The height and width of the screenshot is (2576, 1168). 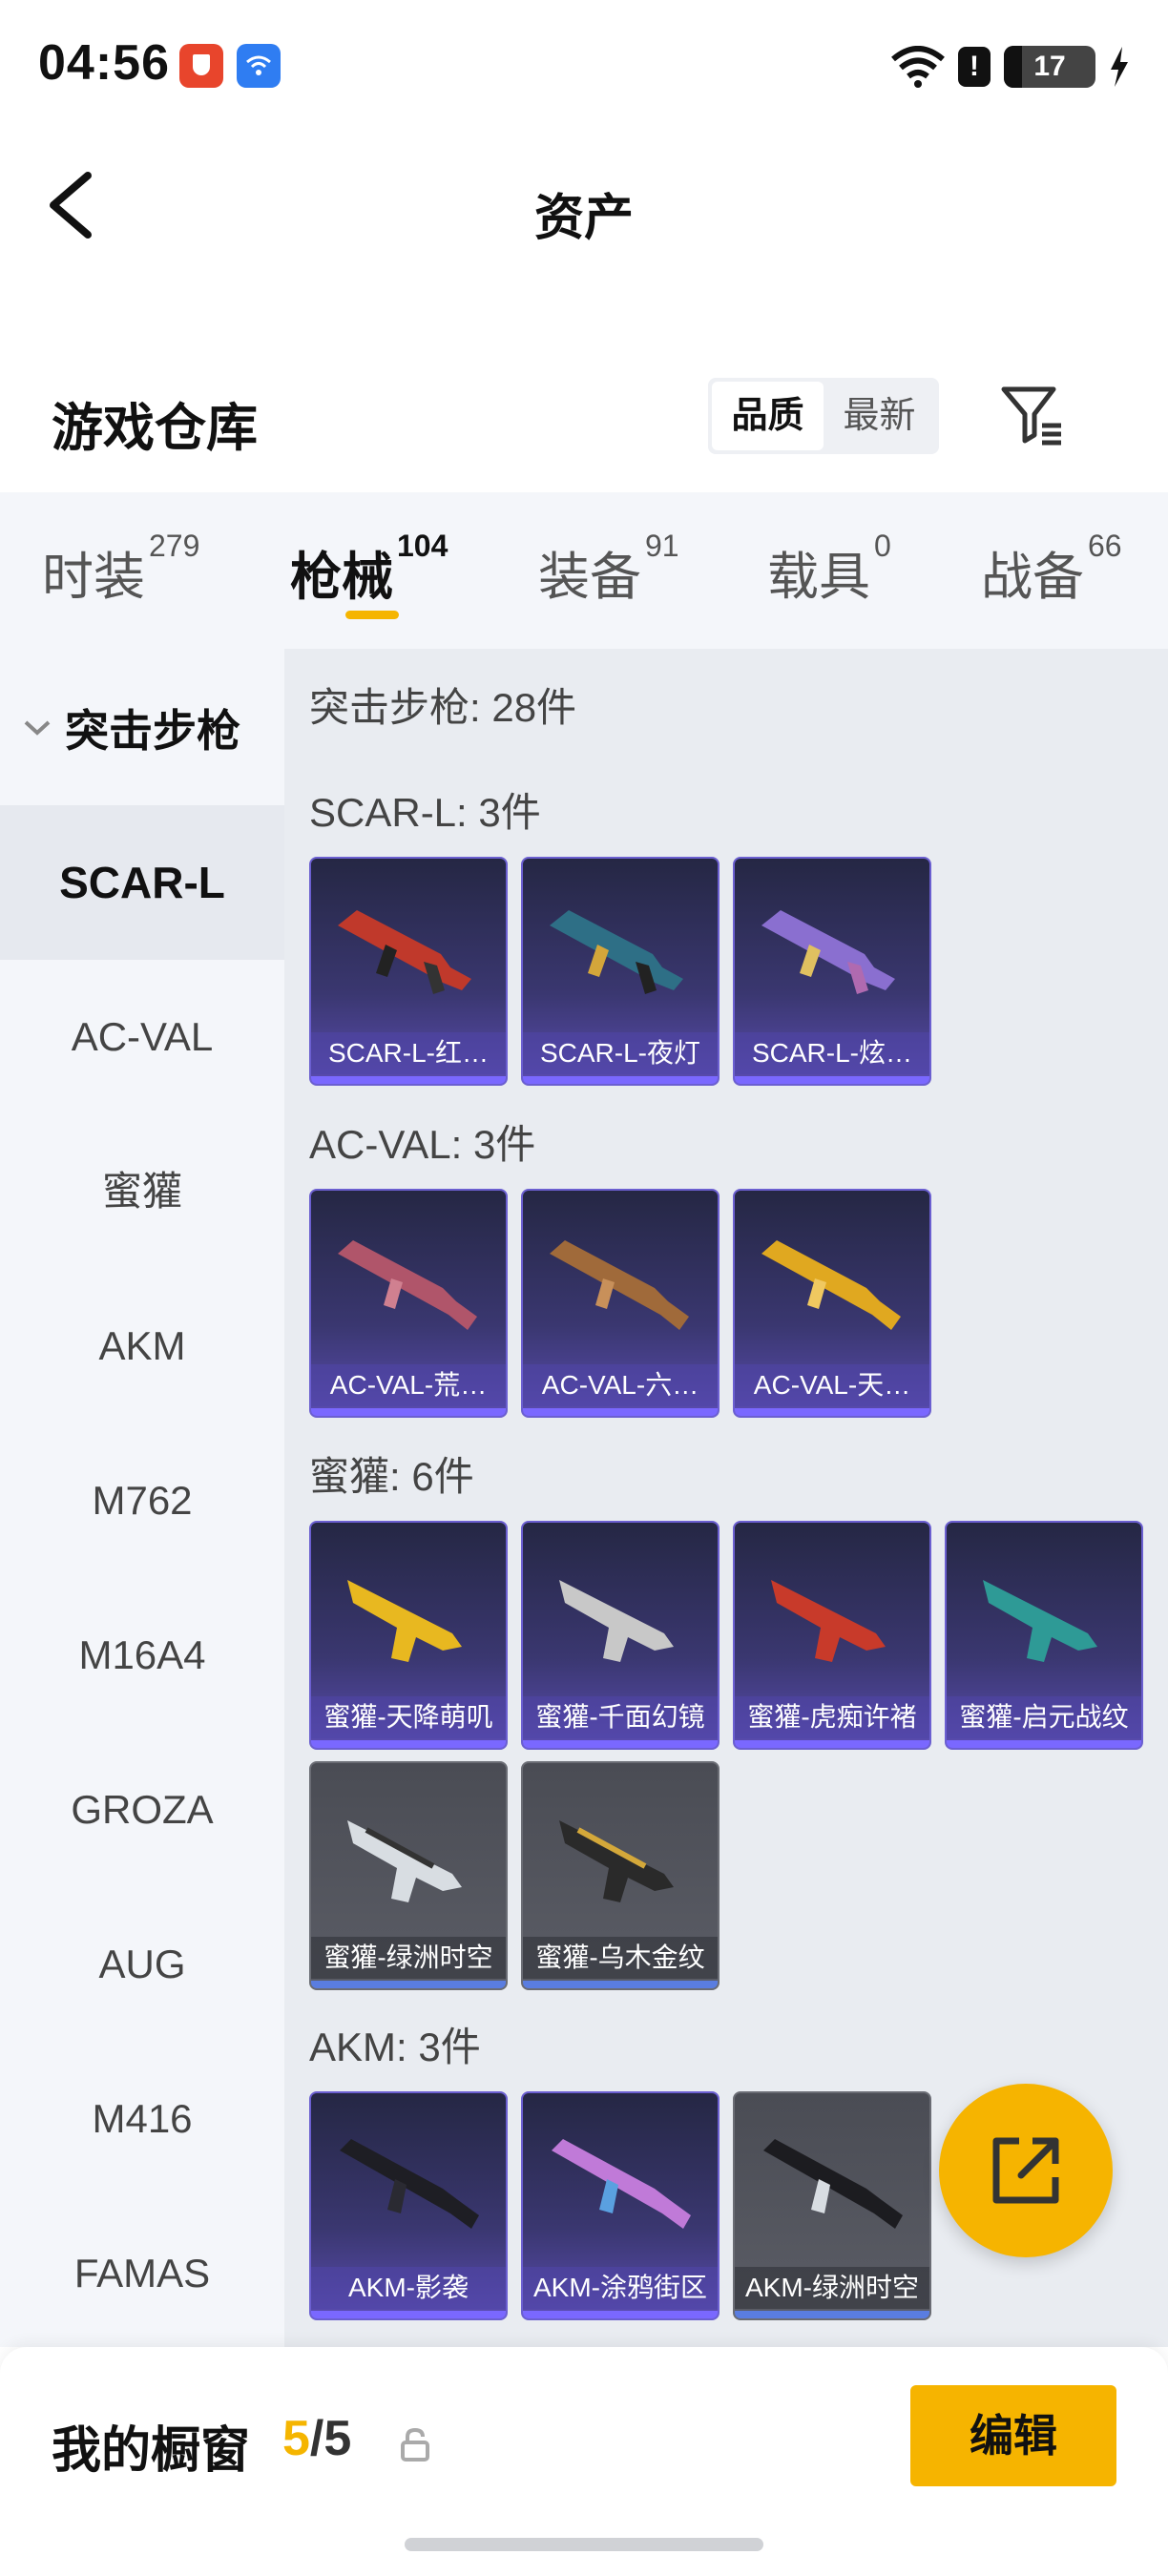 I want to click on category-total: 突击步枪: 28件, so click(x=443, y=707).